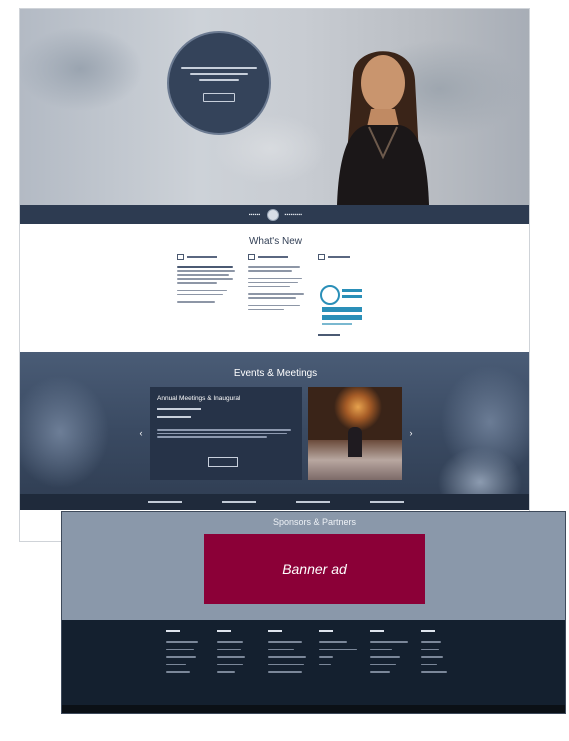  Describe the element at coordinates (141, 433) in the screenshot. I see `carousel-prev-arrow-icon: ‹` at that location.